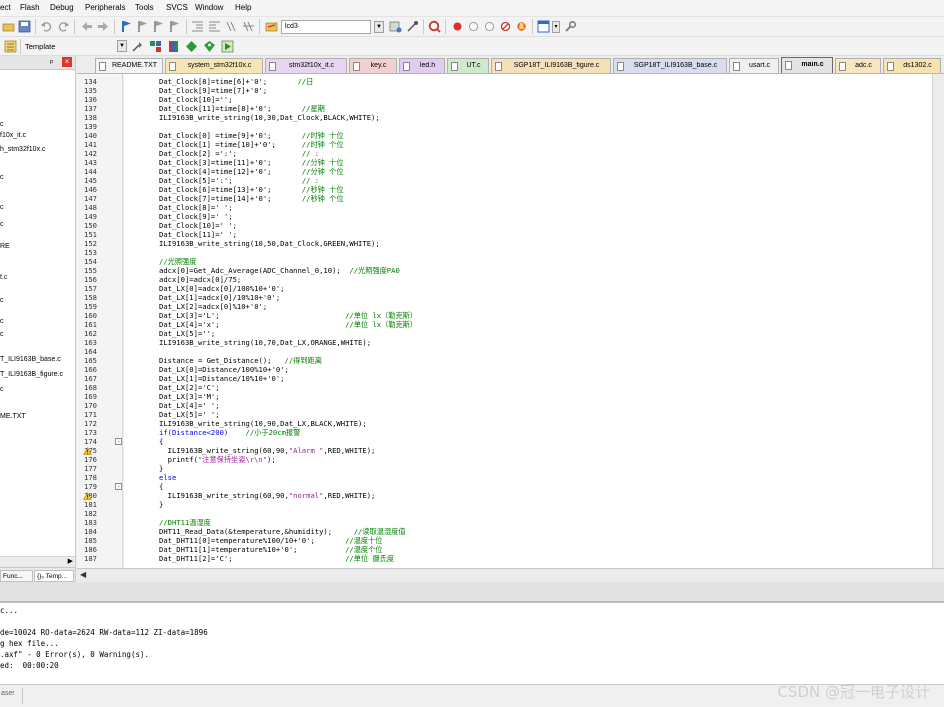 The image size is (944, 707). I want to click on pack-installer-icon, so click(191, 46).